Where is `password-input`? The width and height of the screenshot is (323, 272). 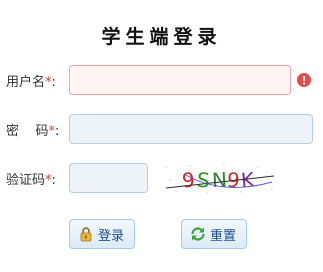 password-input is located at coordinates (191, 129).